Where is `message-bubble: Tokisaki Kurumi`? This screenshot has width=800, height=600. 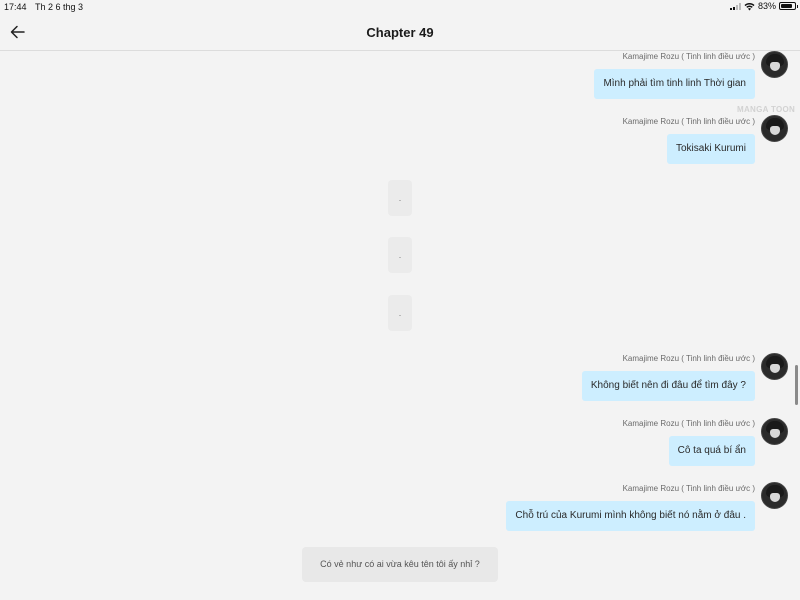 message-bubble: Tokisaki Kurumi is located at coordinates (710, 149).